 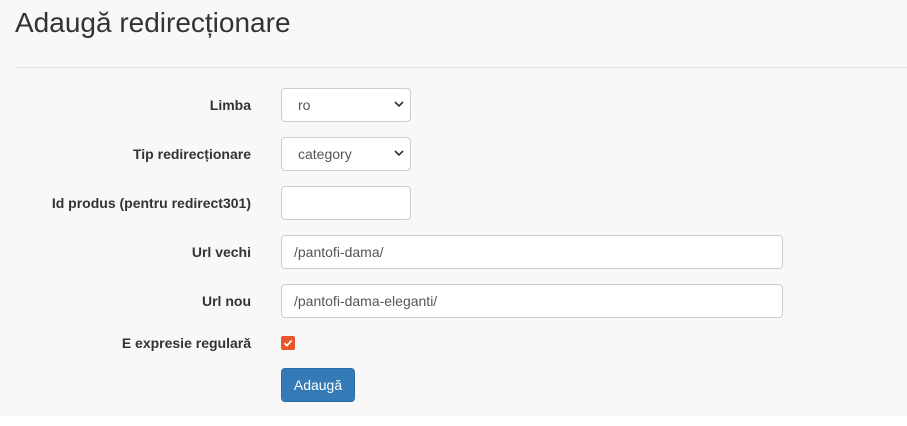 What do you see at coordinates (191, 154) in the screenshot?
I see `redirect-type-label: Tip redirecționare` at bounding box center [191, 154].